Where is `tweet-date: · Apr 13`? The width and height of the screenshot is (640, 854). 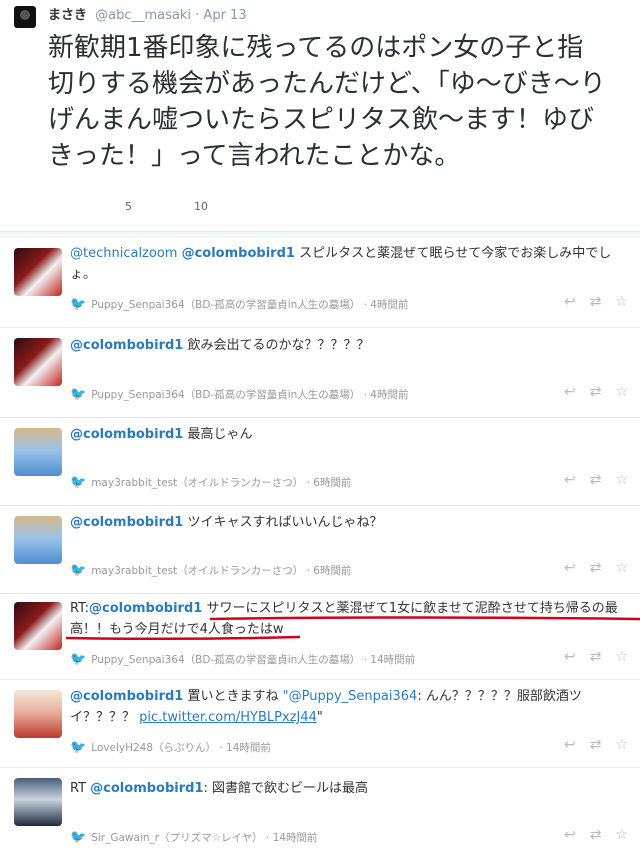
tweet-date: · Apr 13 is located at coordinates (220, 15).